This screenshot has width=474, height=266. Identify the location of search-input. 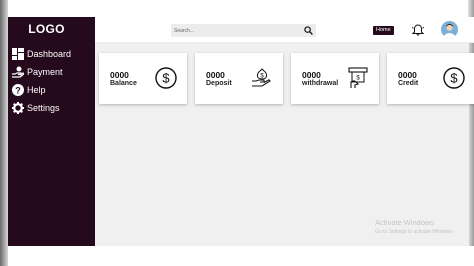
(234, 30).